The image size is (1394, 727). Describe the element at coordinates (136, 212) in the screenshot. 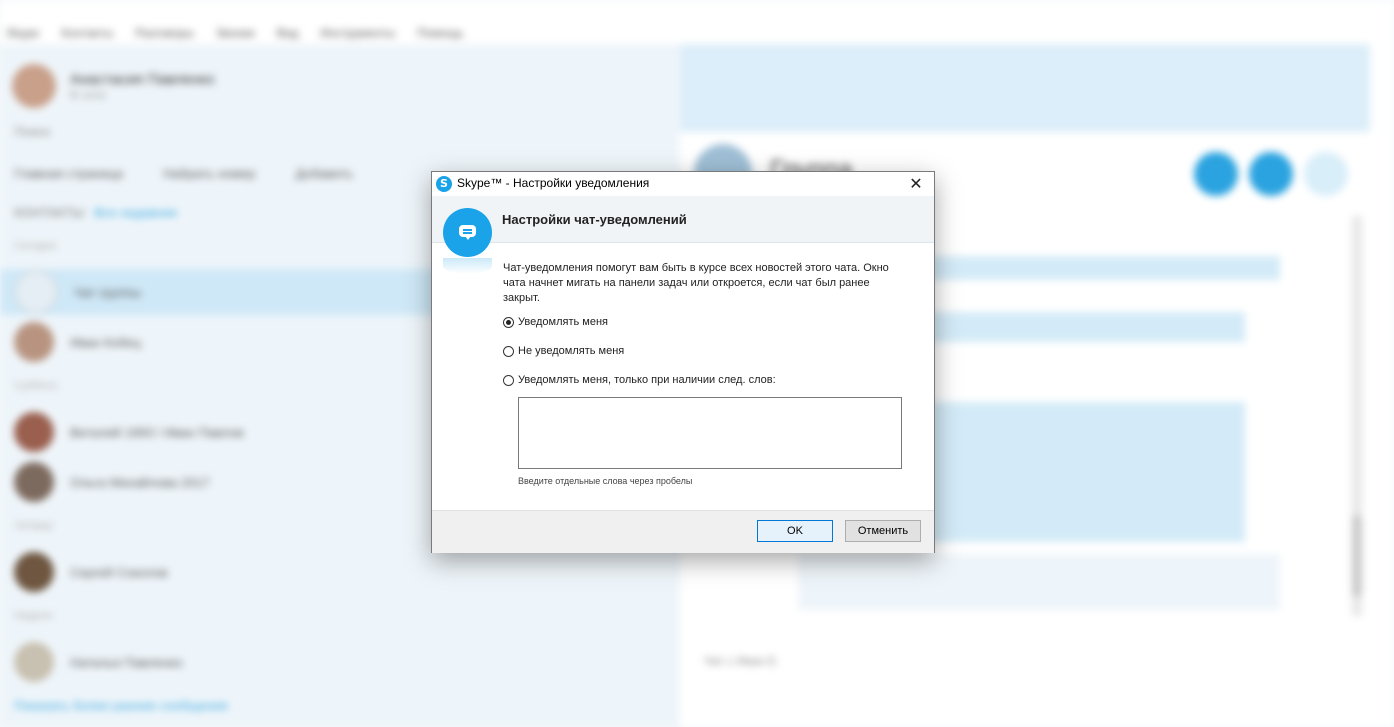

I see `contacts-filter: Все недавние` at that location.